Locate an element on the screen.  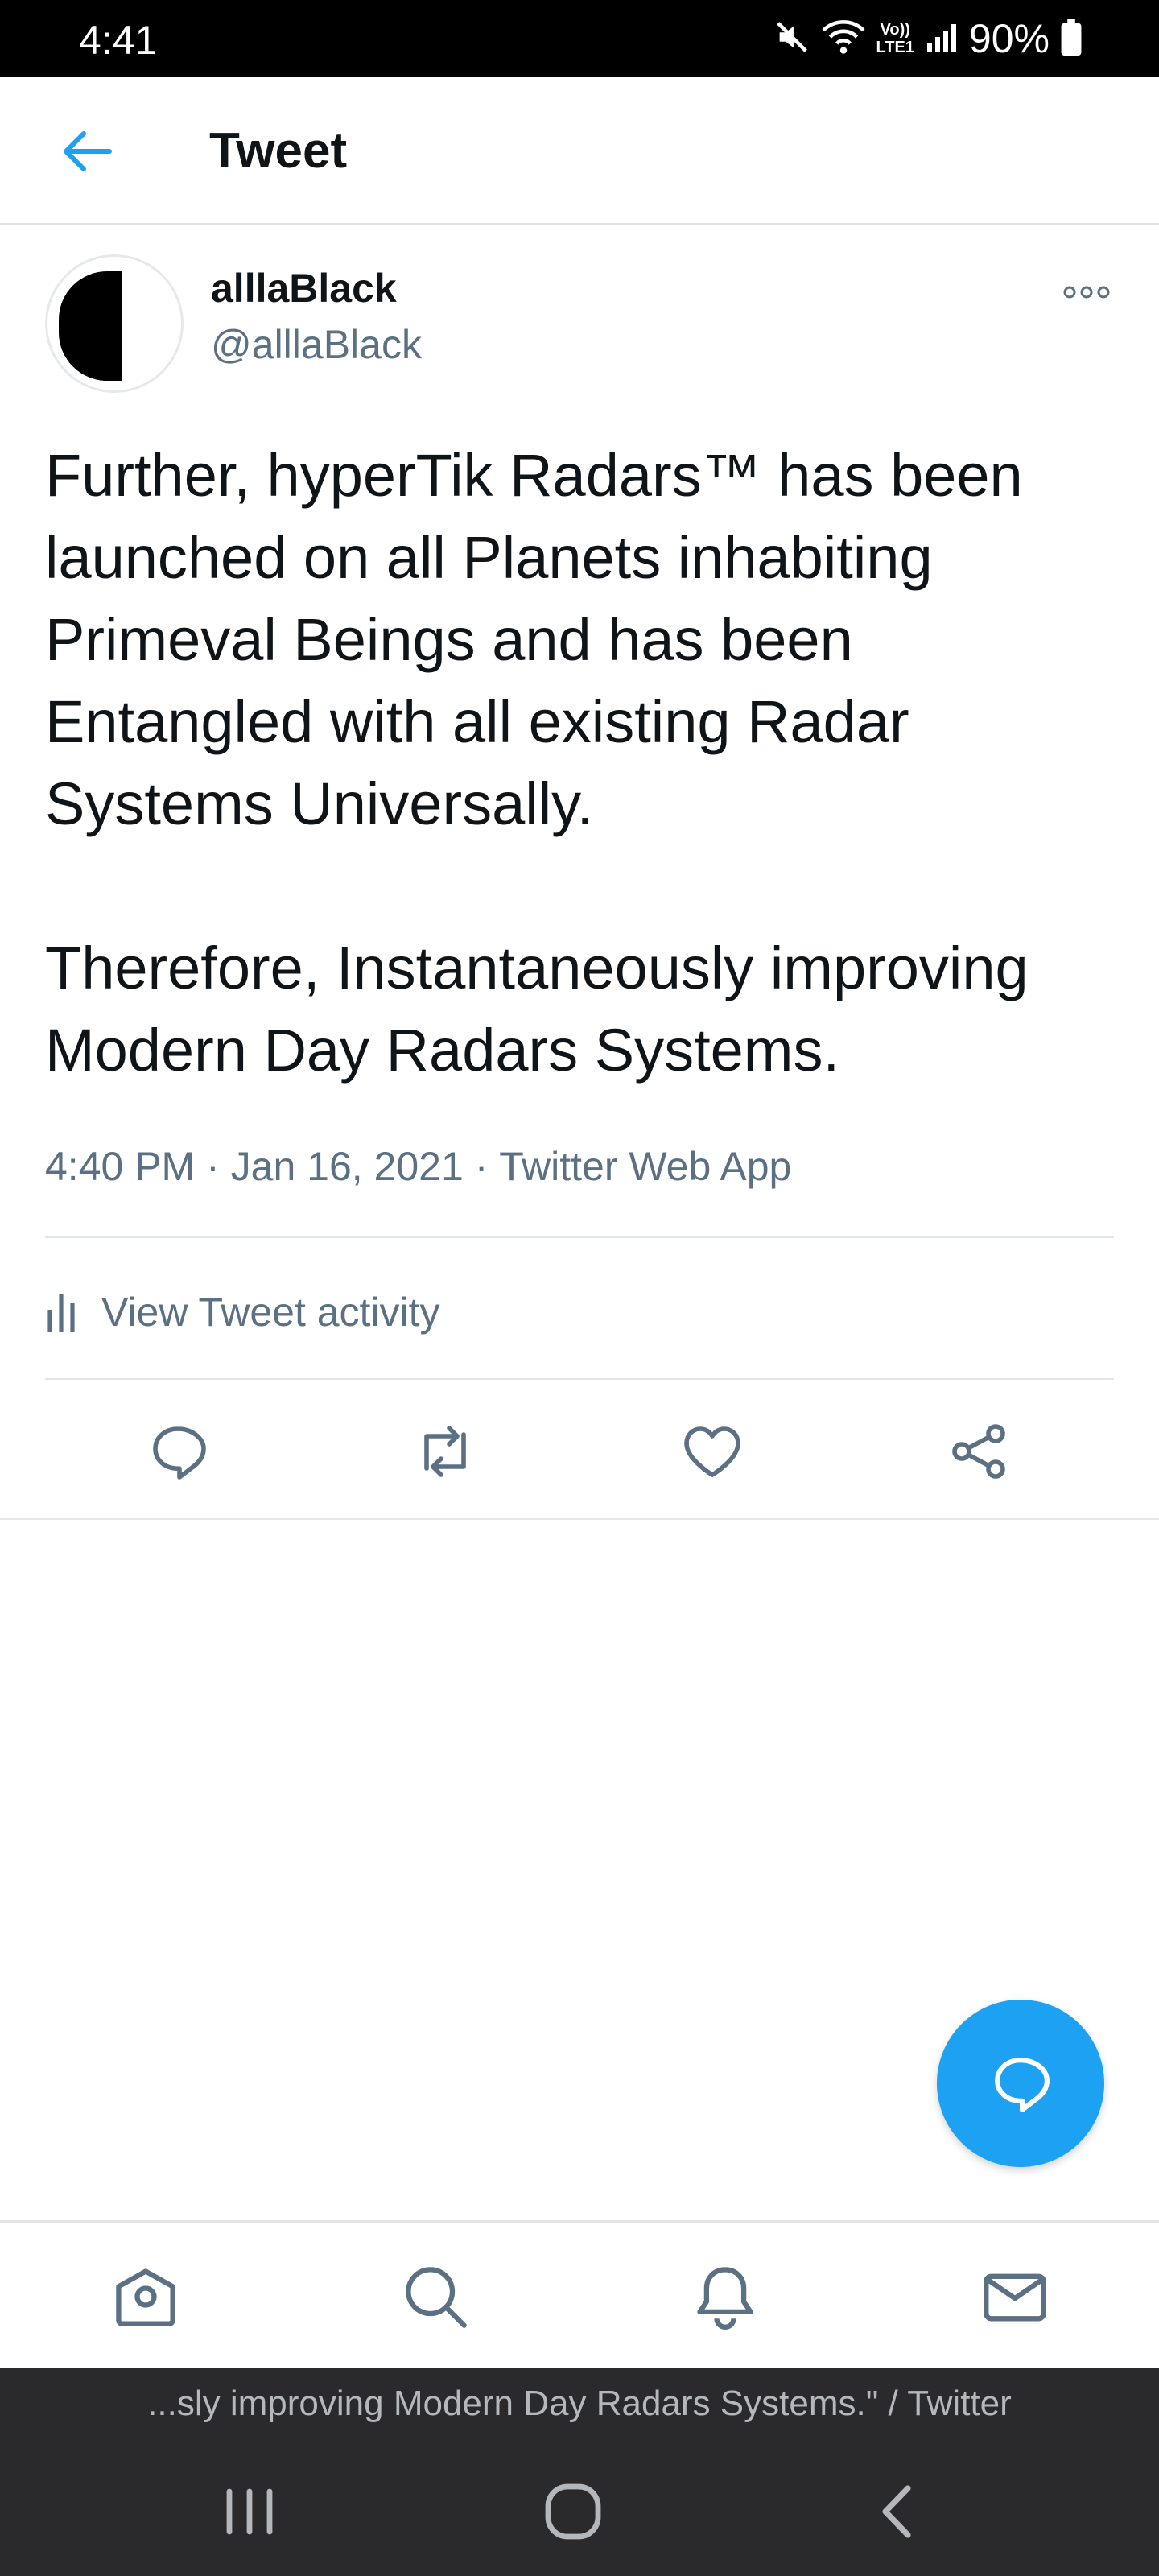
view-tweet-activity-button: View Tweet activity is located at coordinates (242, 1312).